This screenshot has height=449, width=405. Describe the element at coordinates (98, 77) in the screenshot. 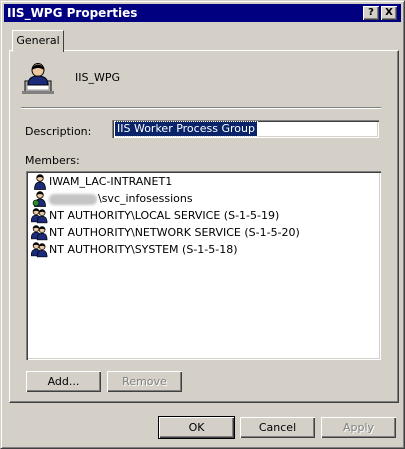

I see `group-name: IIS_WPG` at that location.